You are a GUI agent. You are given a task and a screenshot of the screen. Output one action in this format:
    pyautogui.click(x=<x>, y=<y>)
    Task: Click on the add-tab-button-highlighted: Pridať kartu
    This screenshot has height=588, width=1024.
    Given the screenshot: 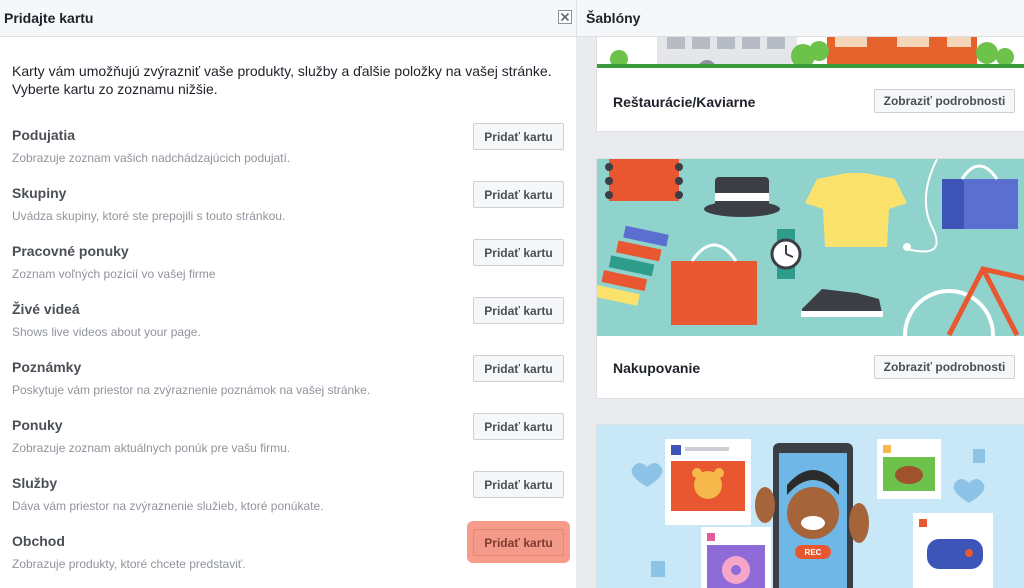 What is the action you would take?
    pyautogui.click(x=518, y=542)
    